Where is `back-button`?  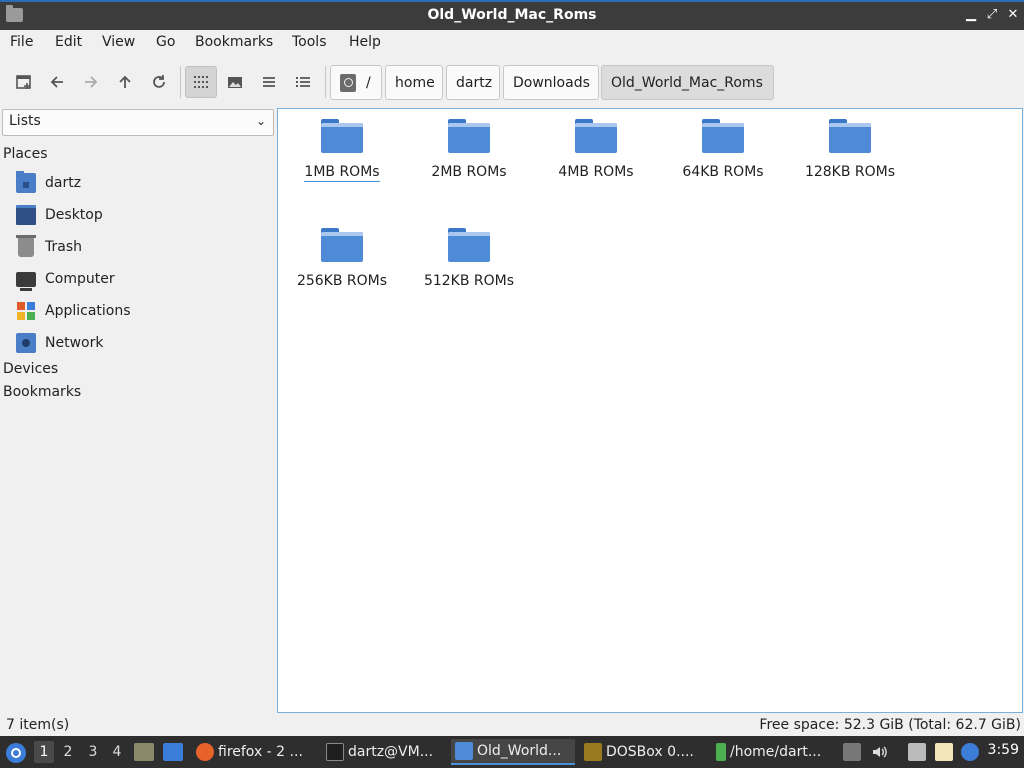 back-button is located at coordinates (57, 82).